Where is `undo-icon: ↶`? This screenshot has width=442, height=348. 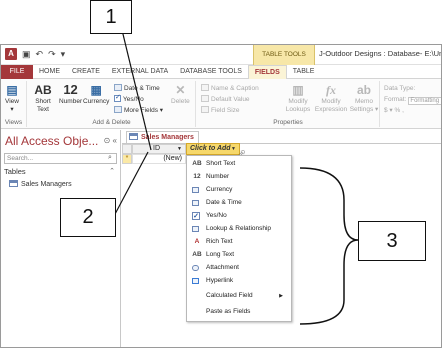 undo-icon: ↶ is located at coordinates (40, 54).